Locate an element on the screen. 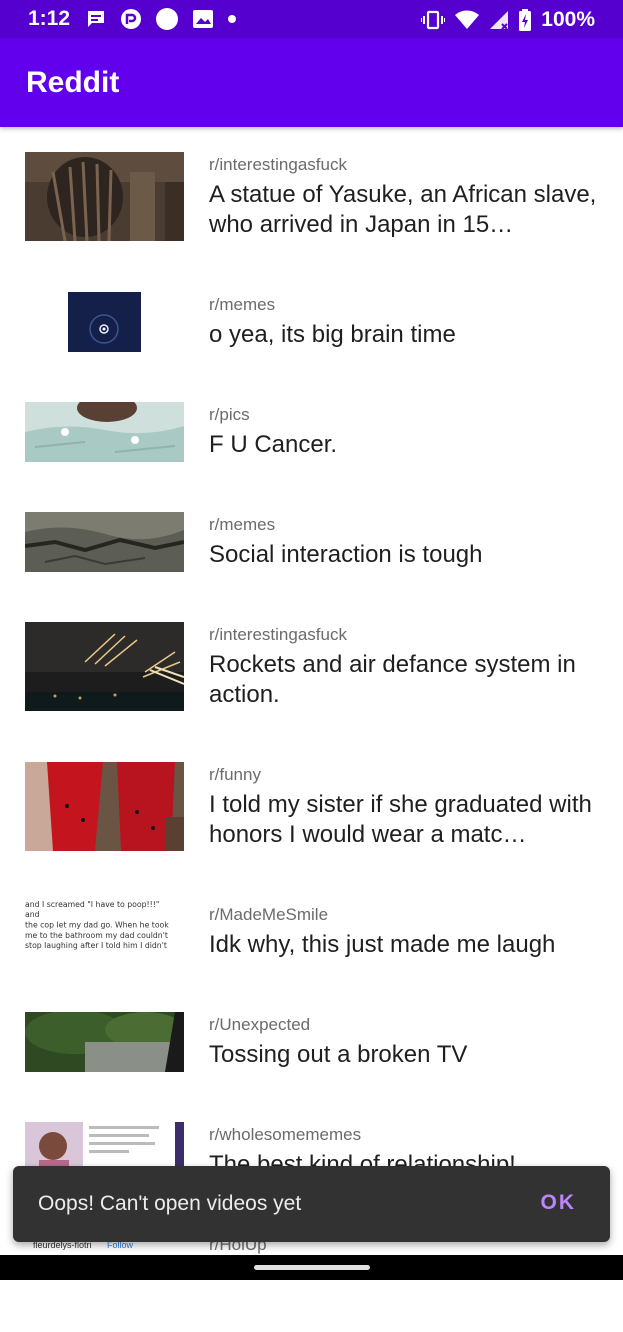  app-bar: Reddit is located at coordinates (311, 82).